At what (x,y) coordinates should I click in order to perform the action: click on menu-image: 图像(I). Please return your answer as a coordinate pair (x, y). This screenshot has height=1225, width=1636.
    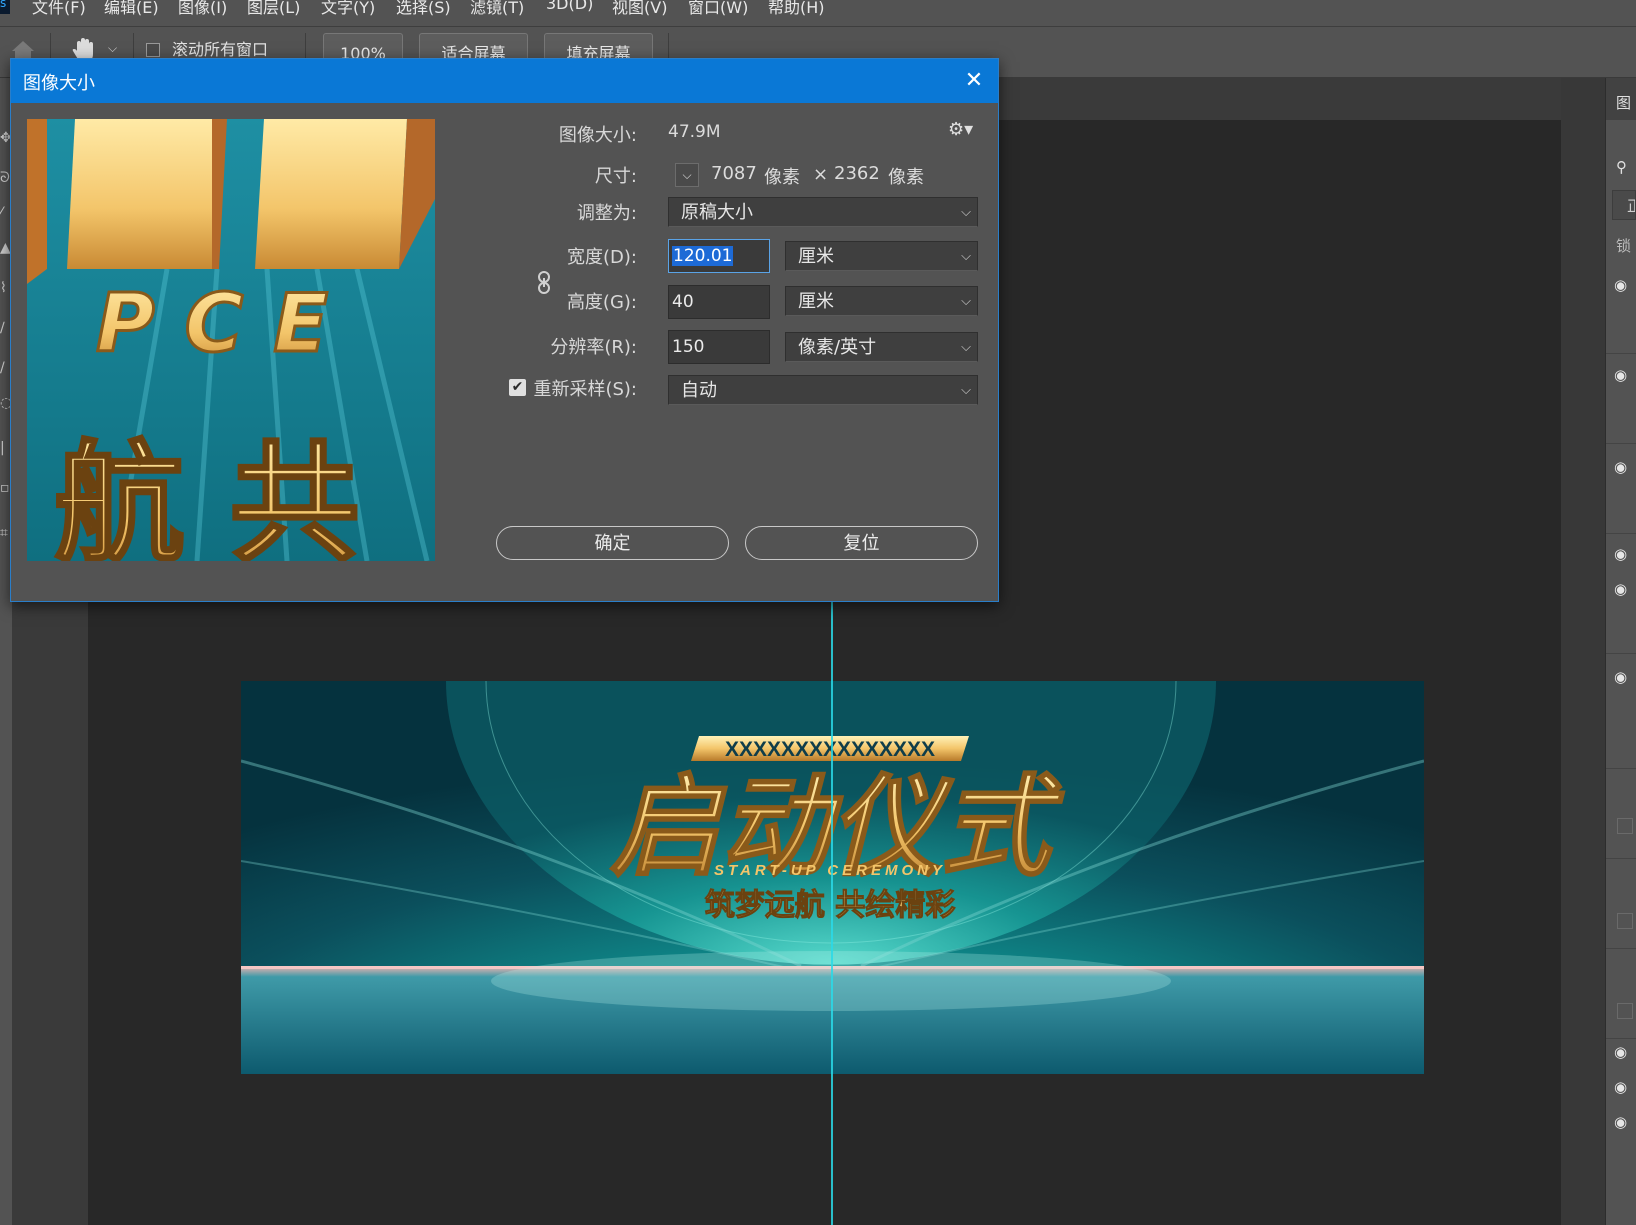
    Looking at the image, I should click on (202, 9).